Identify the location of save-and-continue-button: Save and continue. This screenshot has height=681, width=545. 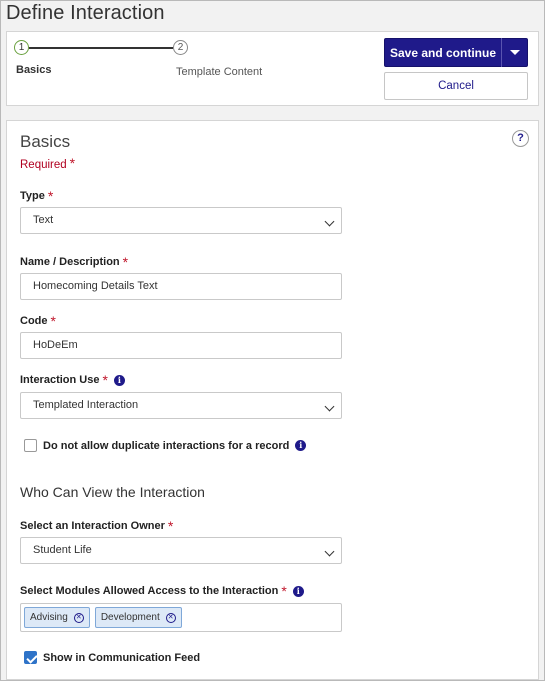
(456, 52).